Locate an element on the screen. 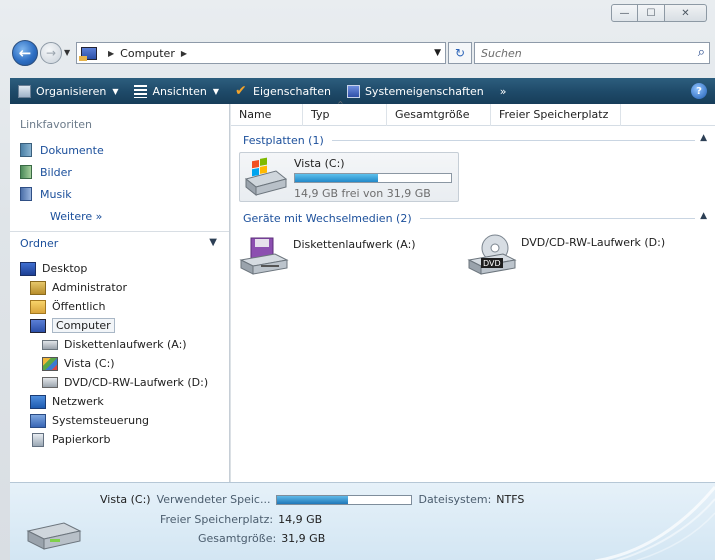  group-divider is located at coordinates (513, 140).